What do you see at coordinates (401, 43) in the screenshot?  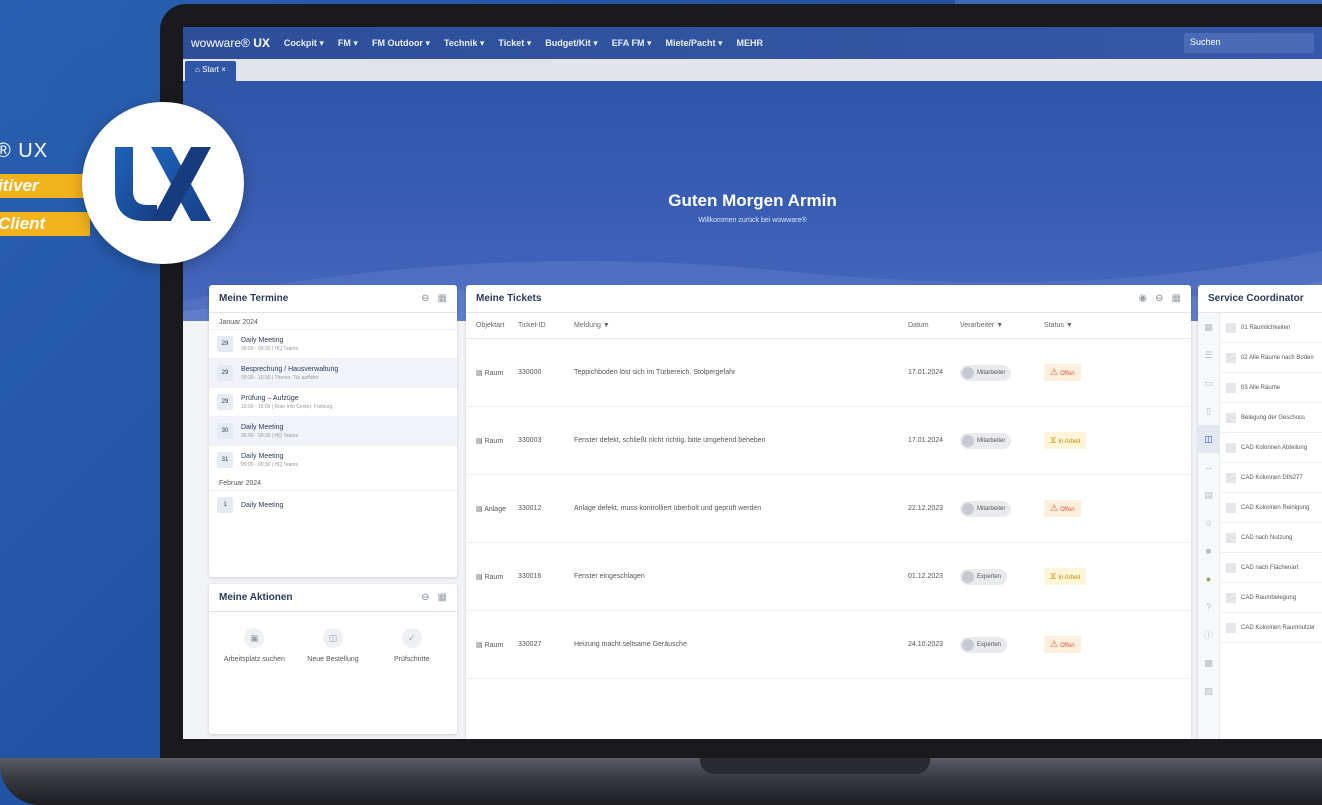 I see `nav-item-fm-outdoor: FM Outdoor` at bounding box center [401, 43].